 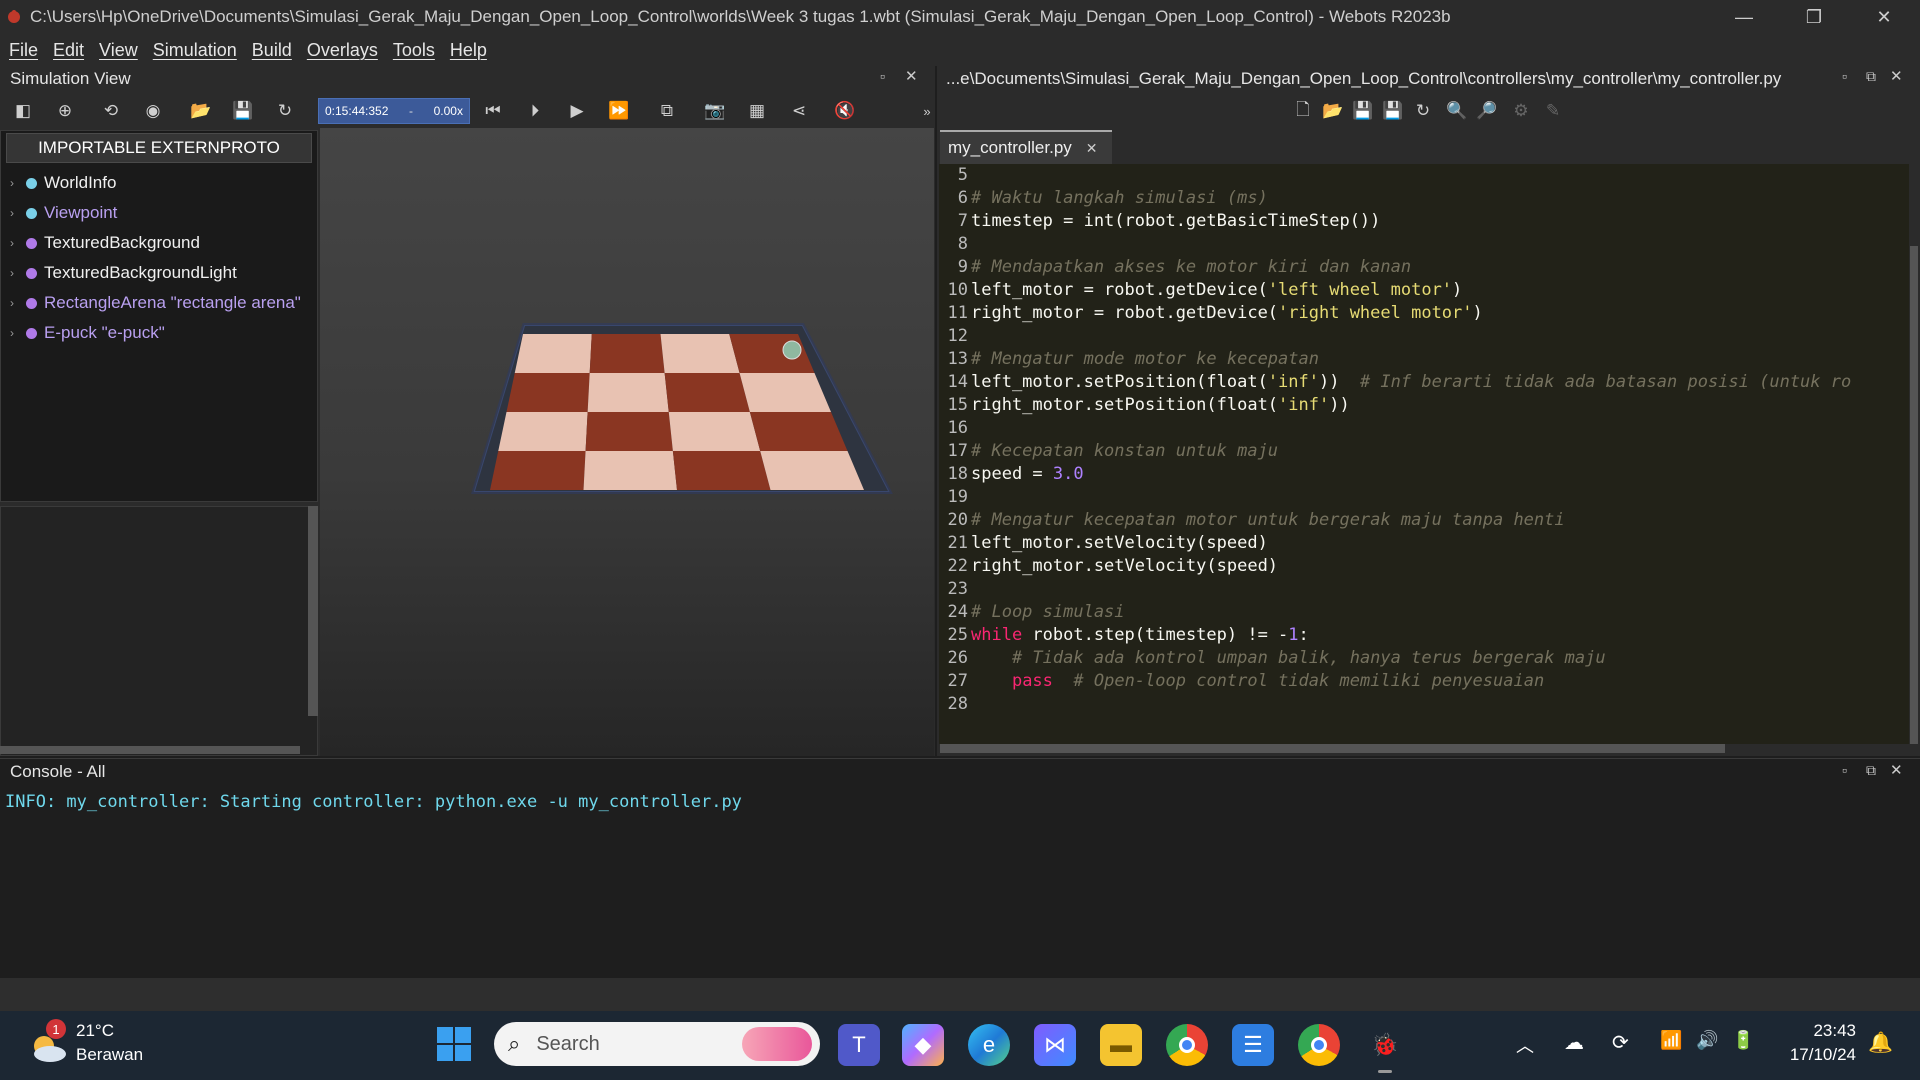 What do you see at coordinates (923, 1045) in the screenshot?
I see `copilot-icon: ◆` at bounding box center [923, 1045].